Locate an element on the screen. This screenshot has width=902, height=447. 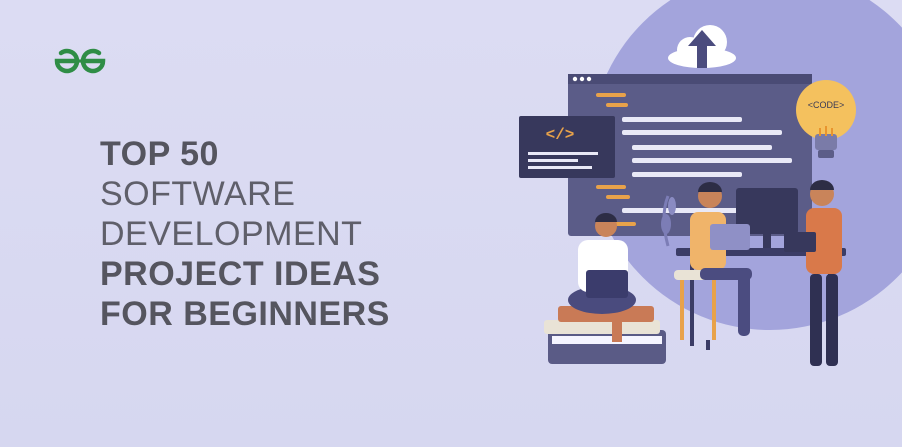
books-icon is located at coordinates (605, 335).